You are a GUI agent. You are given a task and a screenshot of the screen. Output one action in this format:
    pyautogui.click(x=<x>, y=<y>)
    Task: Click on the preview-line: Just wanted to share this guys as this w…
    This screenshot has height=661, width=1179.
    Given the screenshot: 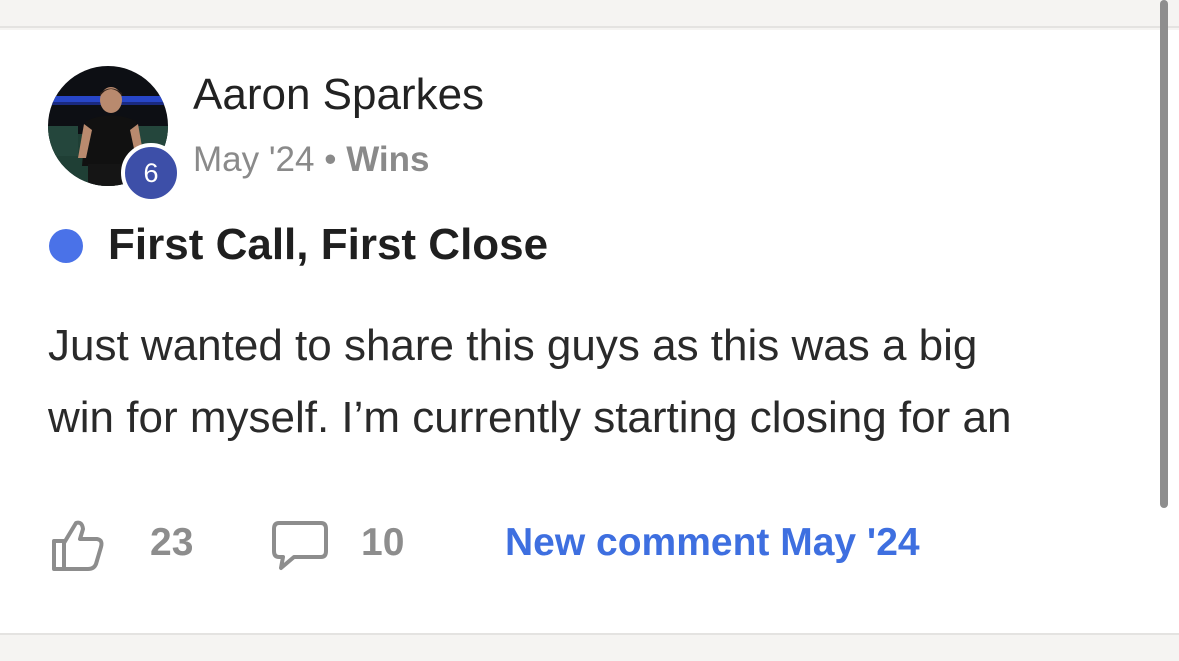 What is the action you would take?
    pyautogui.click(x=513, y=345)
    